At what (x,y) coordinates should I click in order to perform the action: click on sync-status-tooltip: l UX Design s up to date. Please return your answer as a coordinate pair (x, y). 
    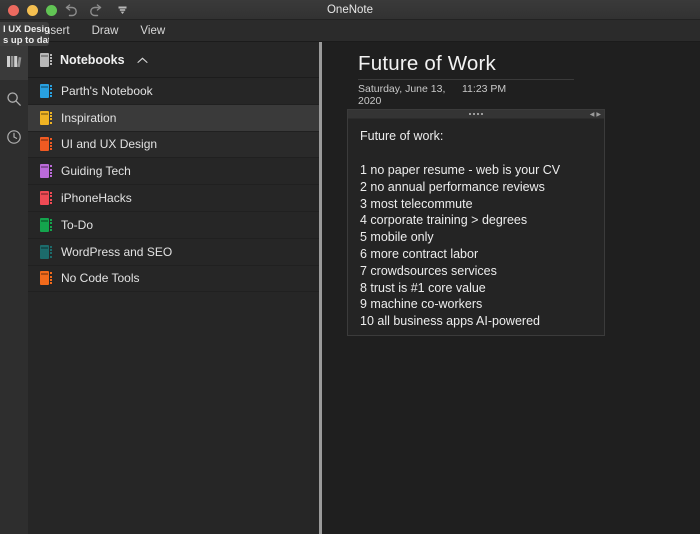
    Looking at the image, I should click on (24, 34).